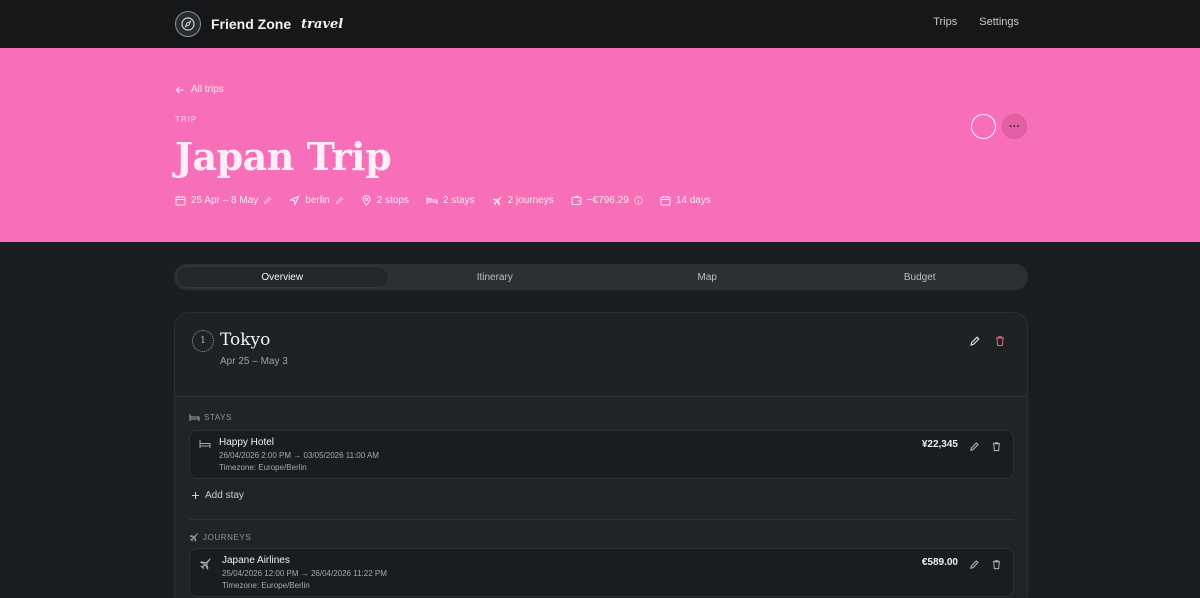 This screenshot has width=1200, height=598. I want to click on stop-name: Tokyo, so click(245, 340).